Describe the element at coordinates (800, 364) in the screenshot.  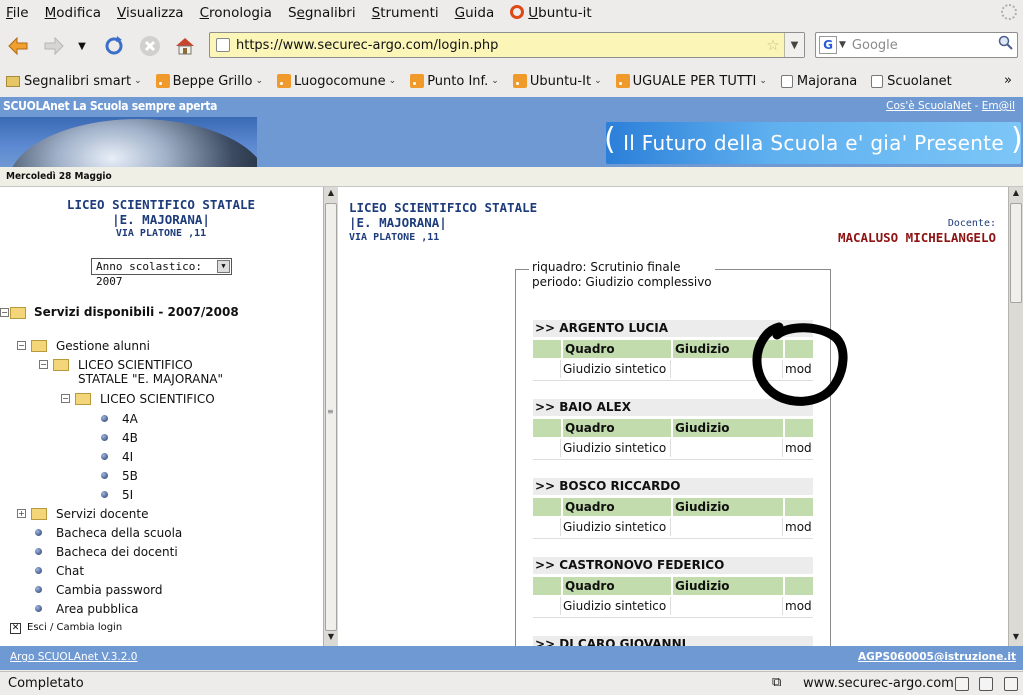
I see `hand-drawn-circle-annotation` at that location.